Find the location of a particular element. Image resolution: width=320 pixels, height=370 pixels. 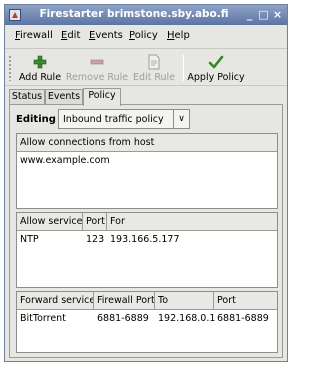

tab-status: Status is located at coordinates (27, 97).